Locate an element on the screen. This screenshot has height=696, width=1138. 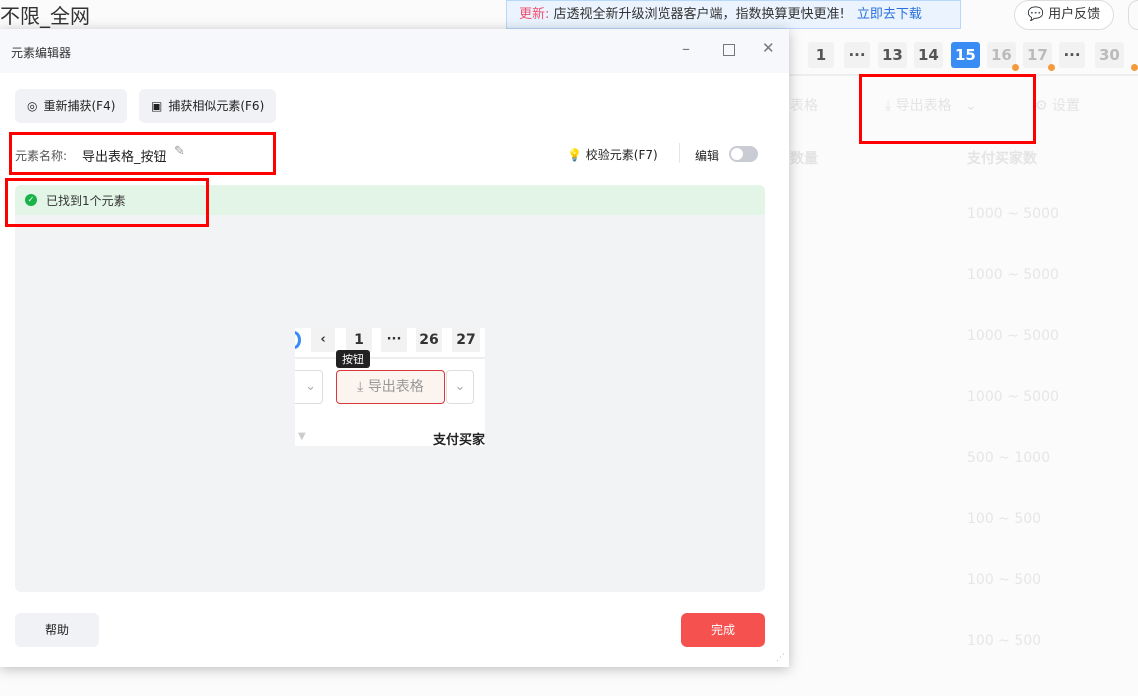
done-button: 完成 is located at coordinates (723, 630).